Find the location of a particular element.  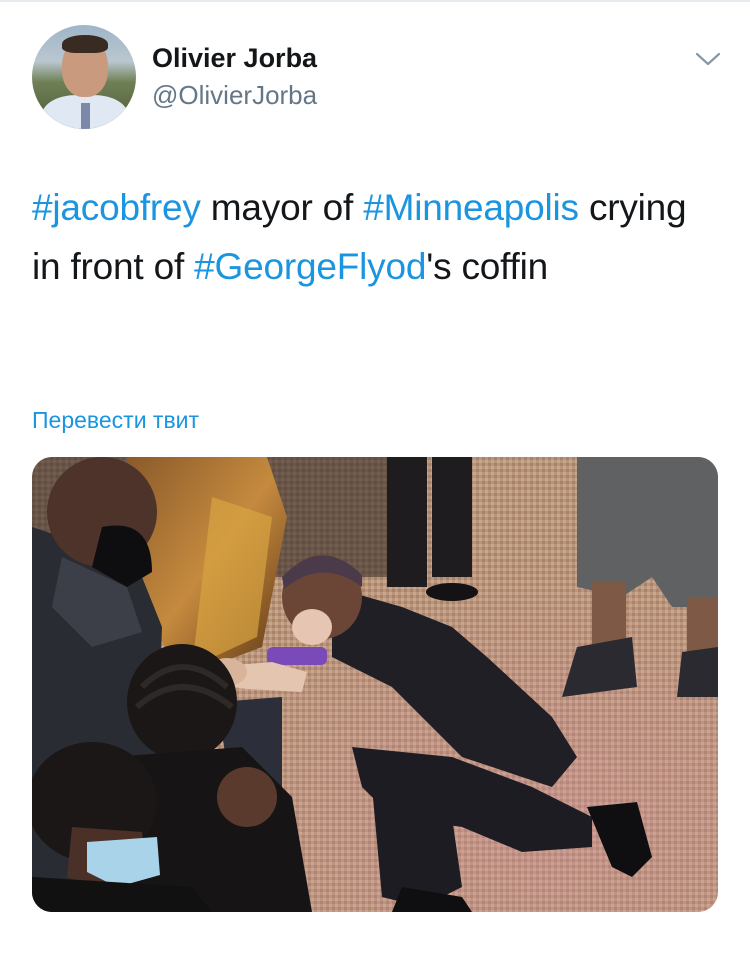

author-handle: @OlivierJorba is located at coordinates (234, 95).